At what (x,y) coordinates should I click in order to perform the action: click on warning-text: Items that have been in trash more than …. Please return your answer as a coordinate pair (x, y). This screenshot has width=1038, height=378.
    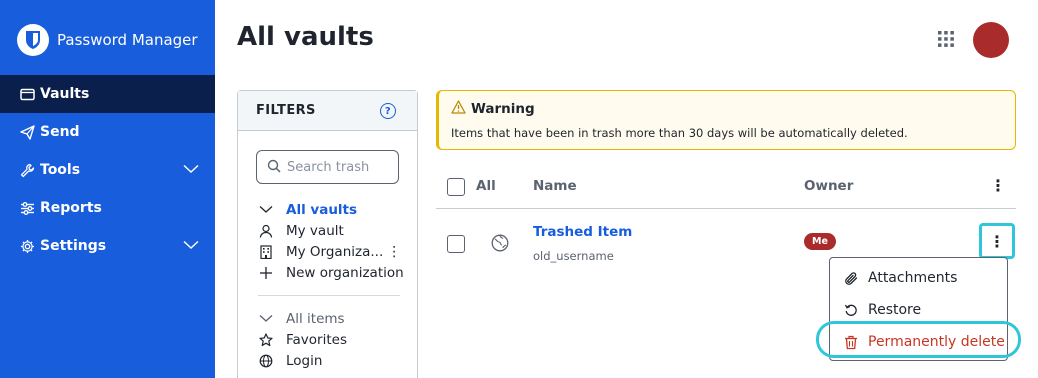
    Looking at the image, I should click on (679, 133).